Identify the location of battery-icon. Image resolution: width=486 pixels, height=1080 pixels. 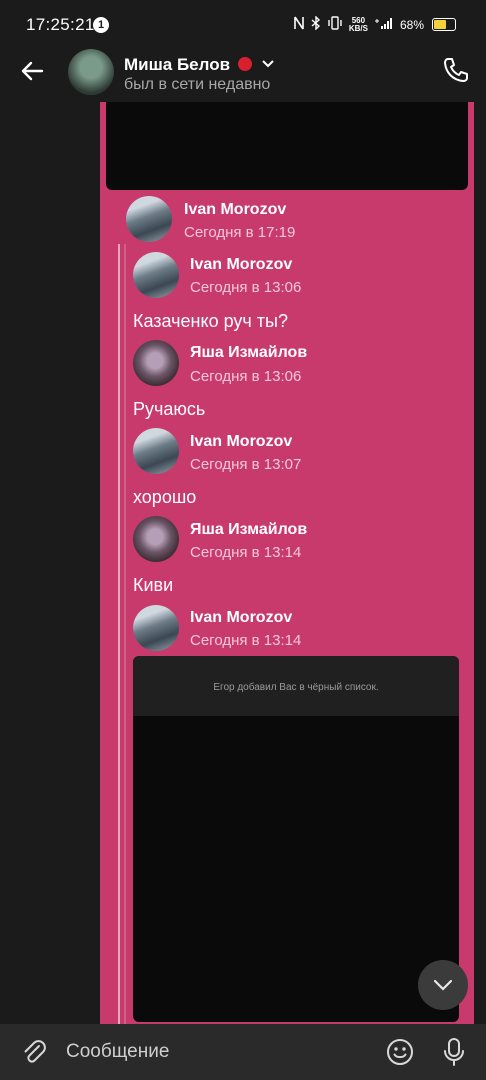
(444, 24).